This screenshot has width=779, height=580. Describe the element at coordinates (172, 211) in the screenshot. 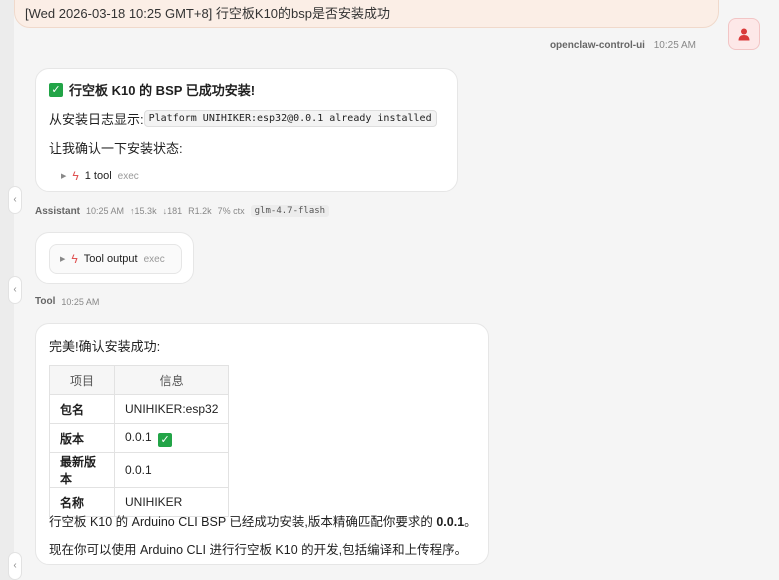

I see `tokens-out: ↓181` at that location.